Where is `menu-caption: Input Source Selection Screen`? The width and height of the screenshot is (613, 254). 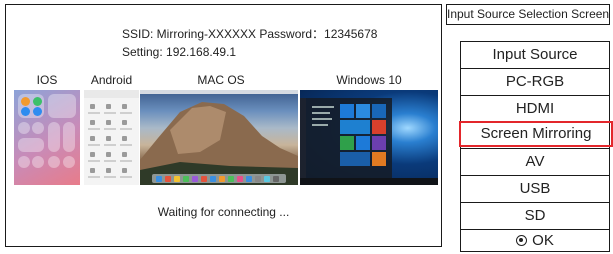
menu-caption: Input Source Selection Screen is located at coordinates (528, 14).